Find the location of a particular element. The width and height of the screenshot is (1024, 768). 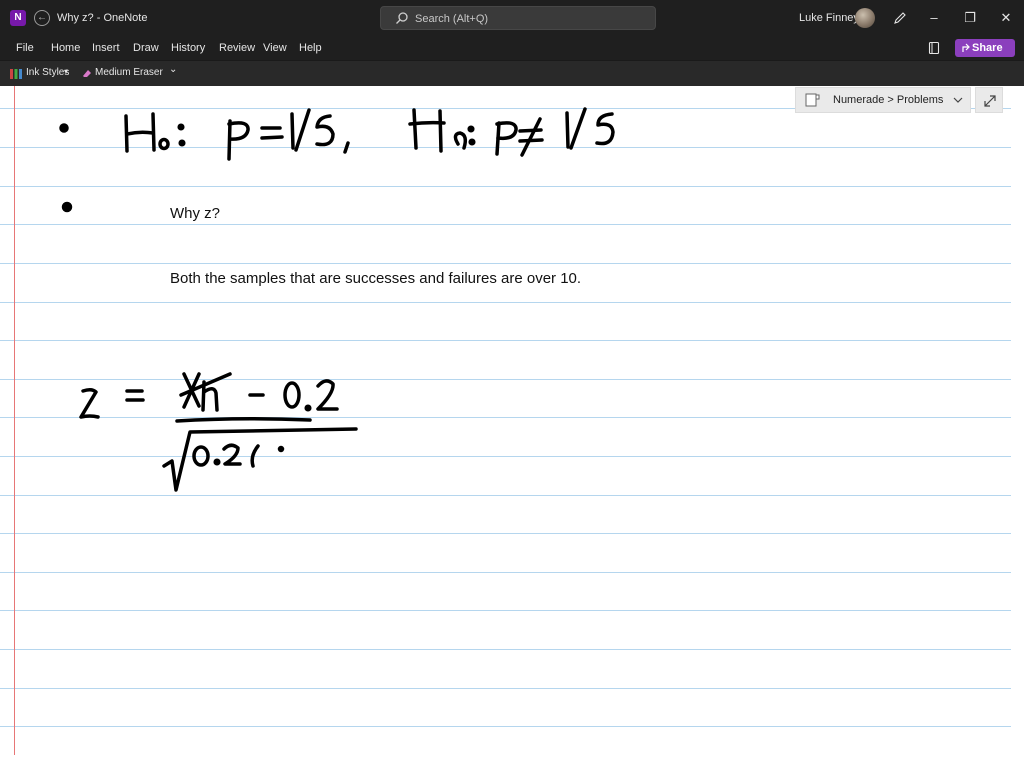

search-box is located at coordinates (518, 18).